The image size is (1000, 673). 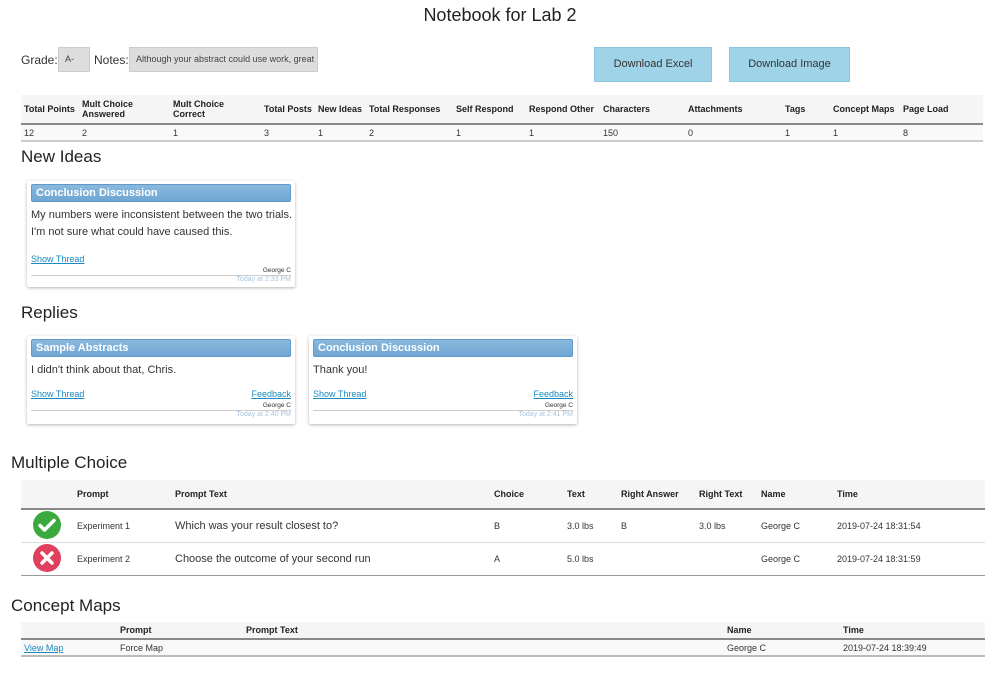 What do you see at coordinates (69, 462) in the screenshot?
I see `multiple-choice-heading: Multiple Choice` at bounding box center [69, 462].